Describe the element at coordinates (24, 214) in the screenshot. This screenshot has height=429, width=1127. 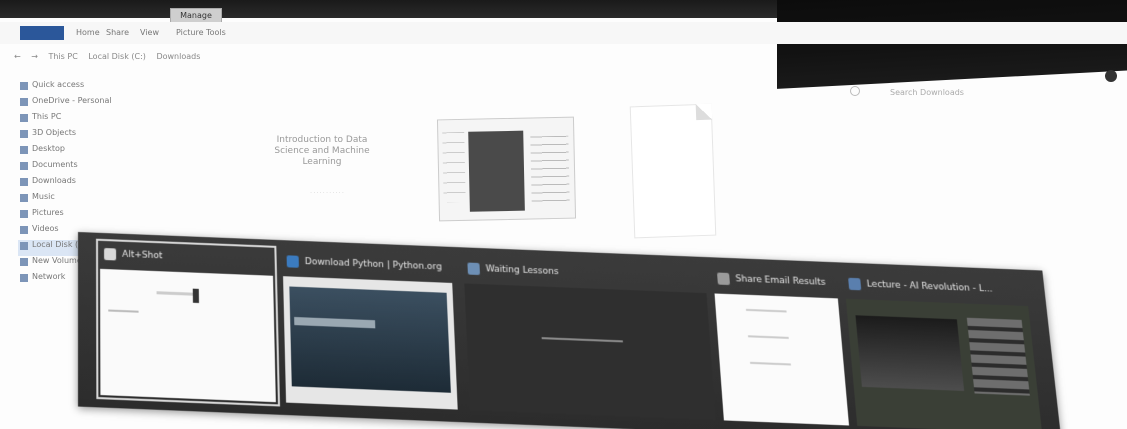
I see `picture-icon` at that location.